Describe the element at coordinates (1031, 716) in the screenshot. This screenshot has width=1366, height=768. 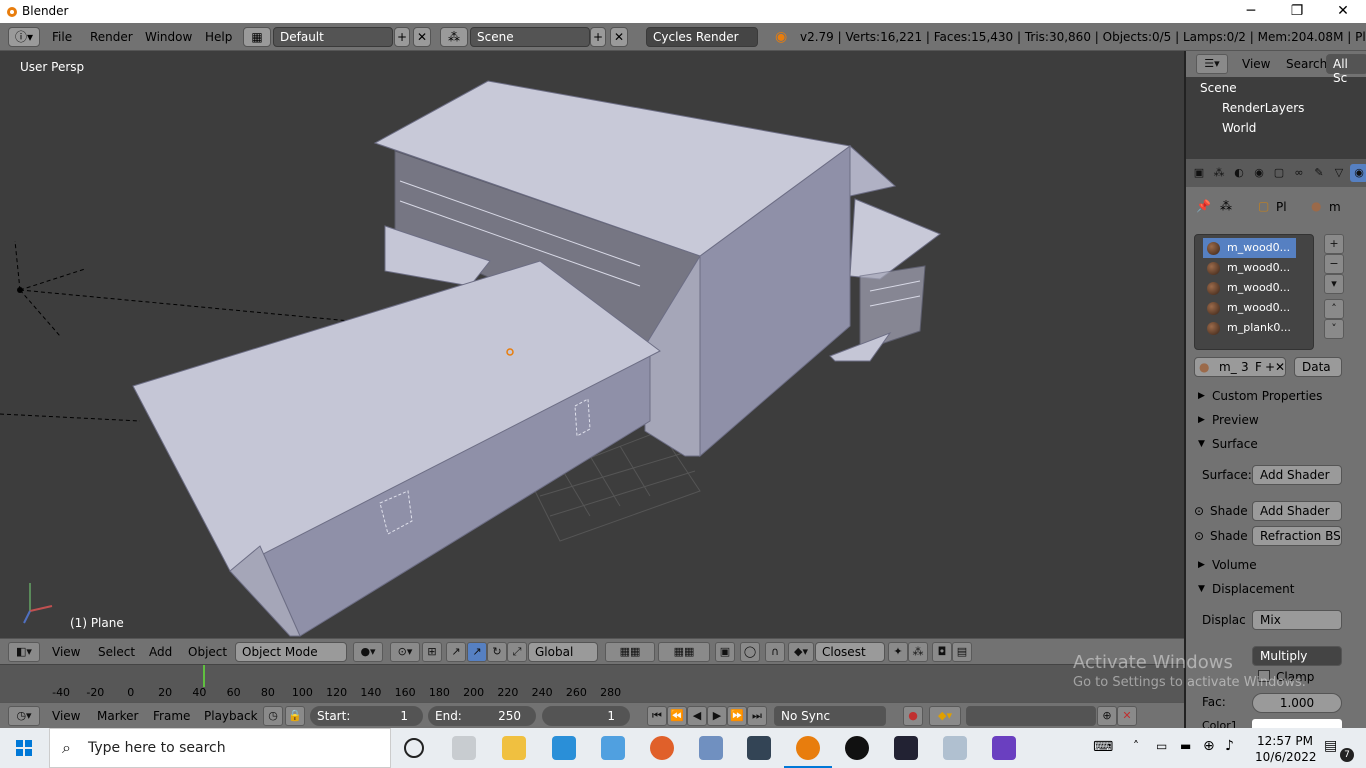
I see `keying-set-field` at that location.